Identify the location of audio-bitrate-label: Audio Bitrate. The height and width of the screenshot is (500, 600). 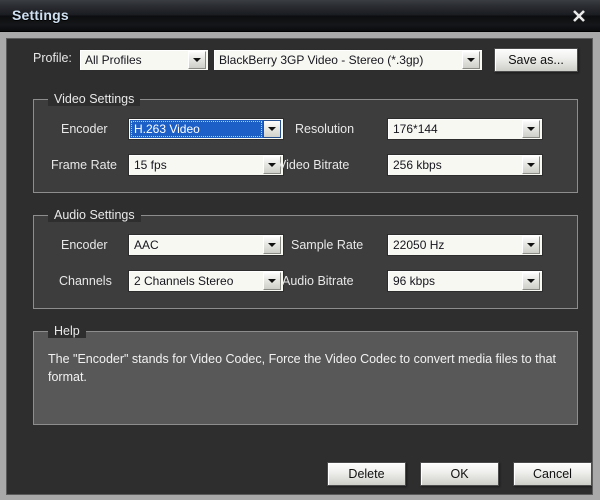
(318, 281).